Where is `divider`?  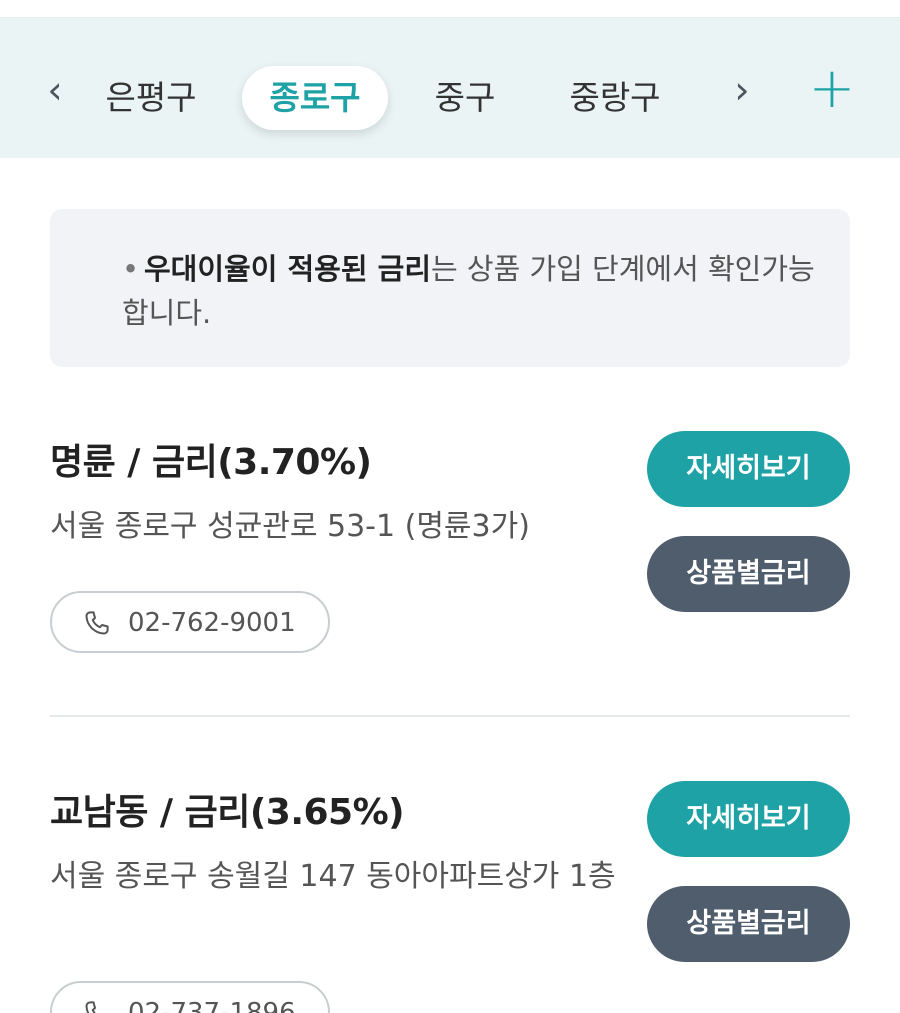 divider is located at coordinates (450, 716).